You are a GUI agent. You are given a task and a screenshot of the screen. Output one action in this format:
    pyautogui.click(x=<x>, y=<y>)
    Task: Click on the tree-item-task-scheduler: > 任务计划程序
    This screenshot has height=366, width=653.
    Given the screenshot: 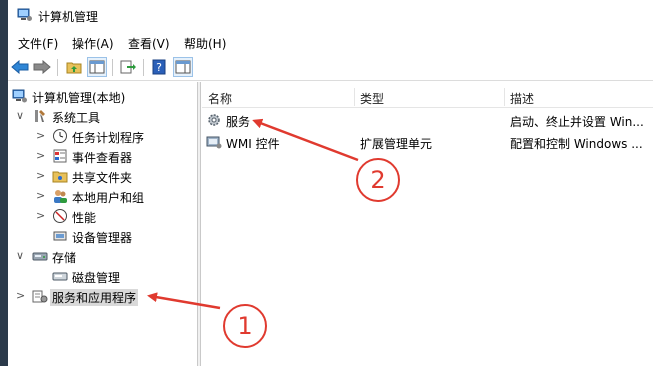 What is the action you would take?
    pyautogui.click(x=103, y=136)
    